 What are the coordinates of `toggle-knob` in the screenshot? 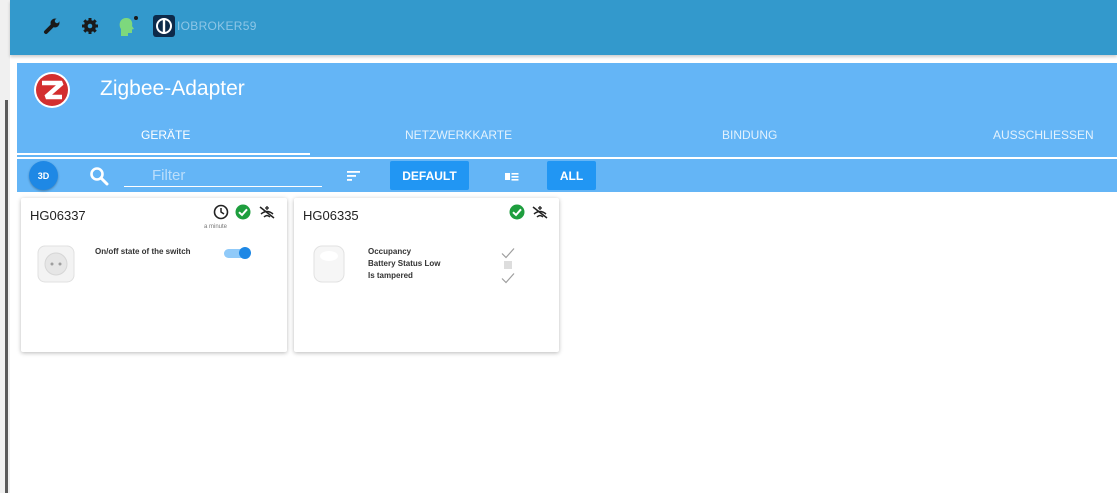 It's located at (245, 253).